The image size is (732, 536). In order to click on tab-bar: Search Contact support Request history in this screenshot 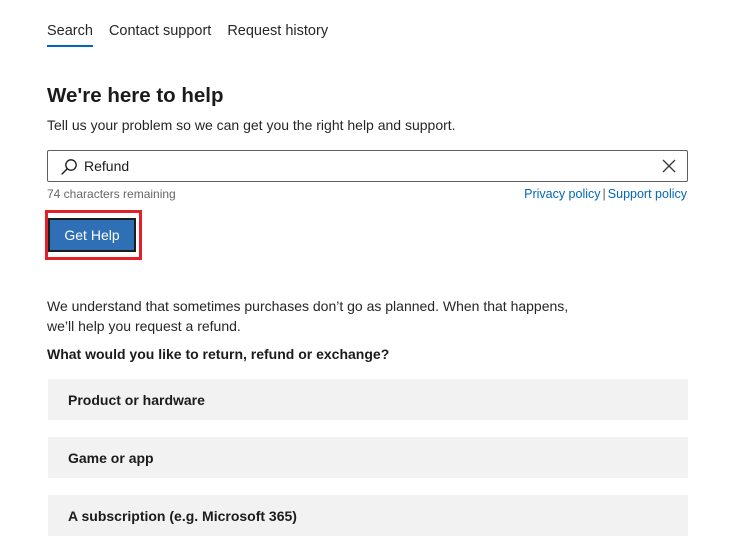, I will do `click(195, 24)`.